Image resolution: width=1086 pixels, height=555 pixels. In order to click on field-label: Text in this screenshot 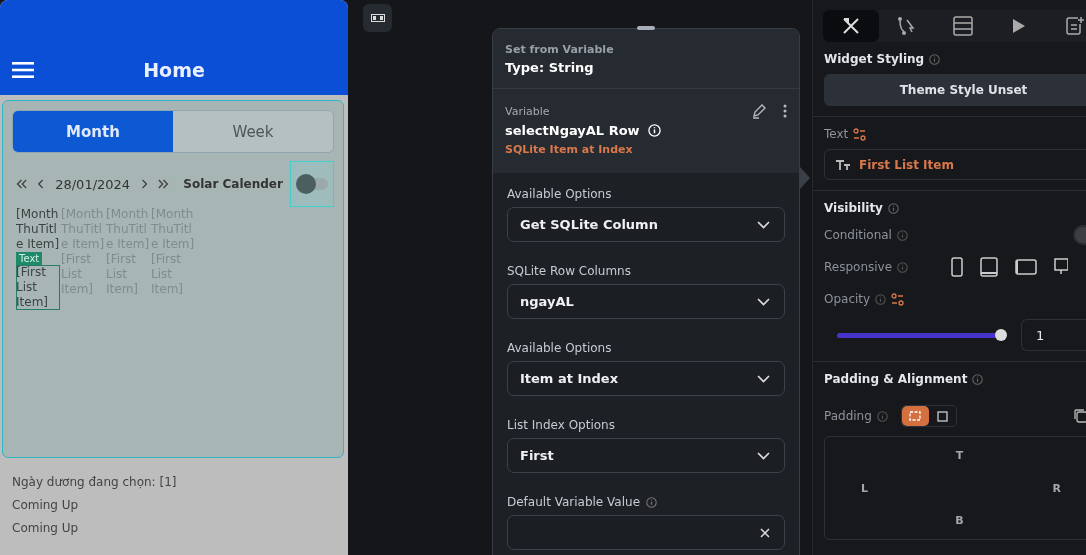, I will do `click(836, 134)`.